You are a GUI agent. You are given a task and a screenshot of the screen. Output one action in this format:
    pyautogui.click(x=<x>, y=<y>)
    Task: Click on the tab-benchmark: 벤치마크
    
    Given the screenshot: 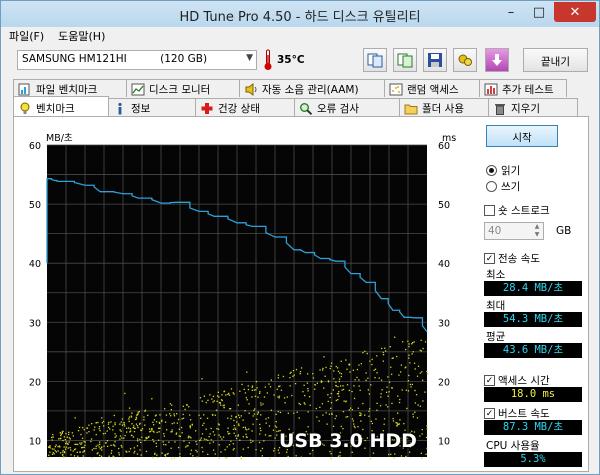 What is the action you would take?
    pyautogui.click(x=61, y=106)
    